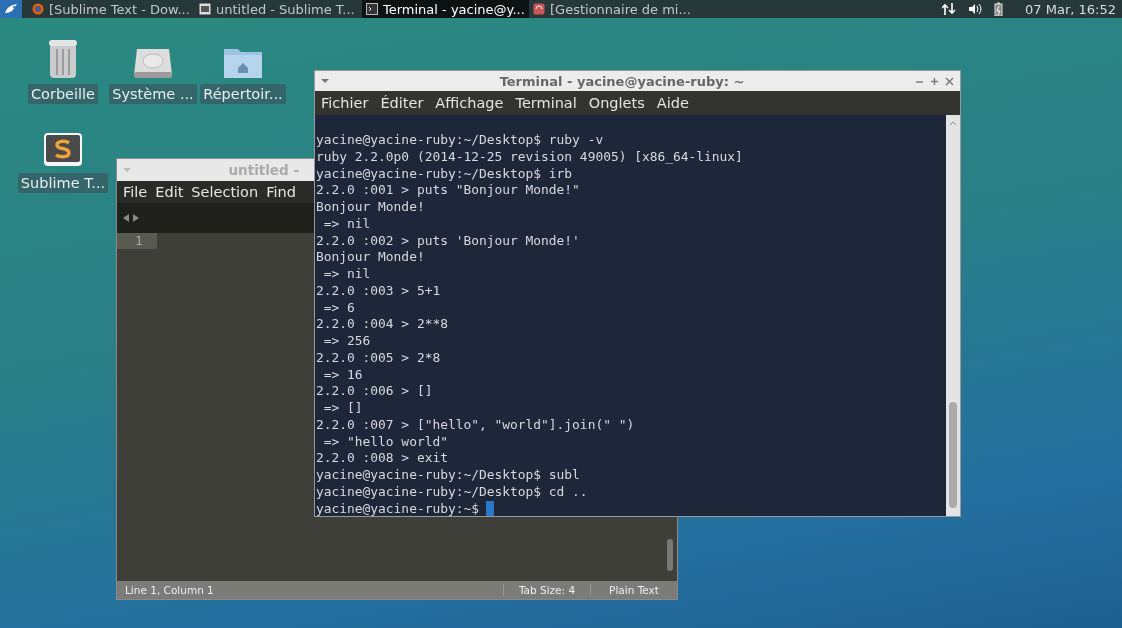 This screenshot has width=1122, height=628. I want to click on terminal-line: => 6, so click(338, 307).